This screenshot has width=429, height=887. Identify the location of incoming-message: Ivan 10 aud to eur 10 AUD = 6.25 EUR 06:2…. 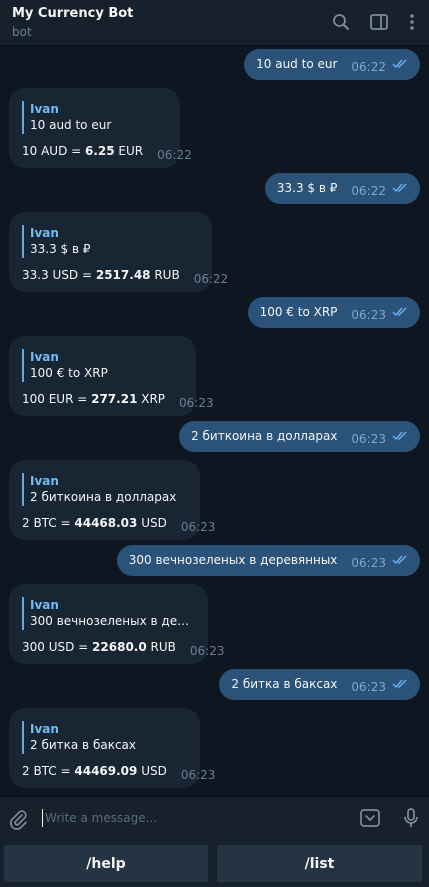
(100, 128).